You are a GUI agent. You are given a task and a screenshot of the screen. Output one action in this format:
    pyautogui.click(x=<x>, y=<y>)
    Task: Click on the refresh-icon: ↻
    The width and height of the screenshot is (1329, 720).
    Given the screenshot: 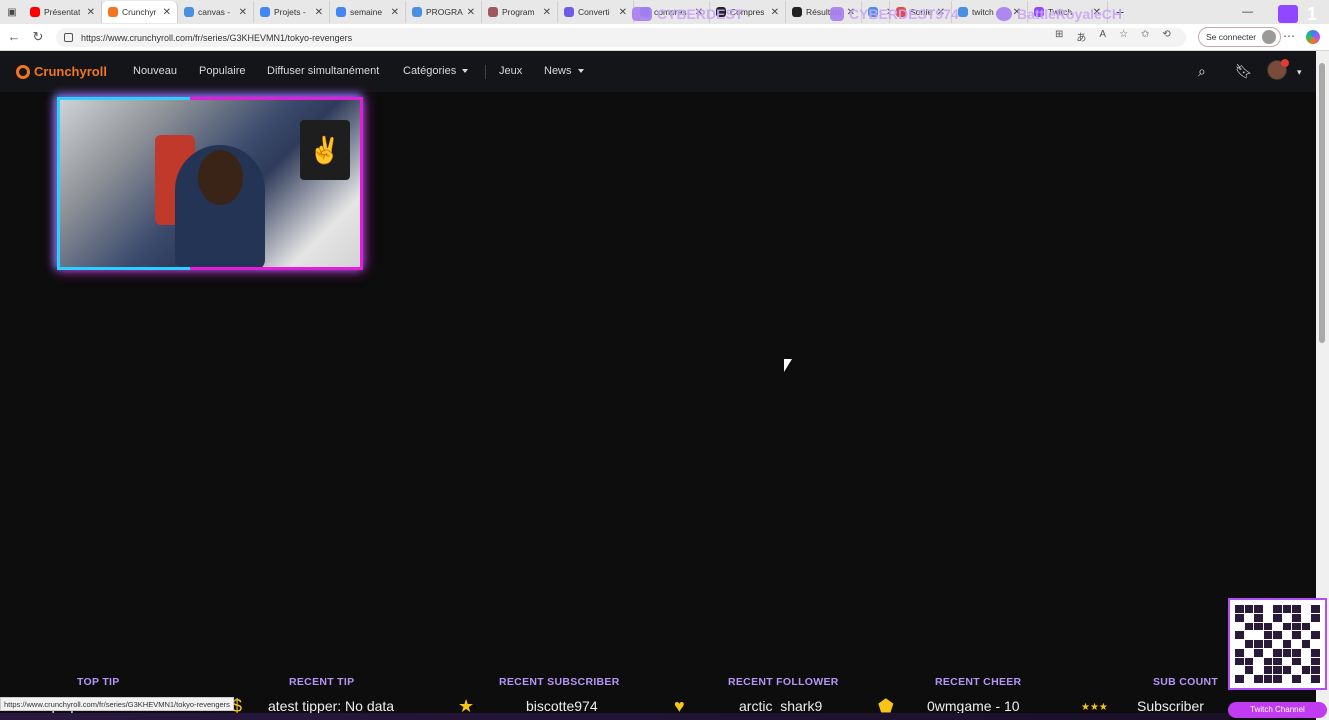 What is the action you would take?
    pyautogui.click(x=38, y=37)
    